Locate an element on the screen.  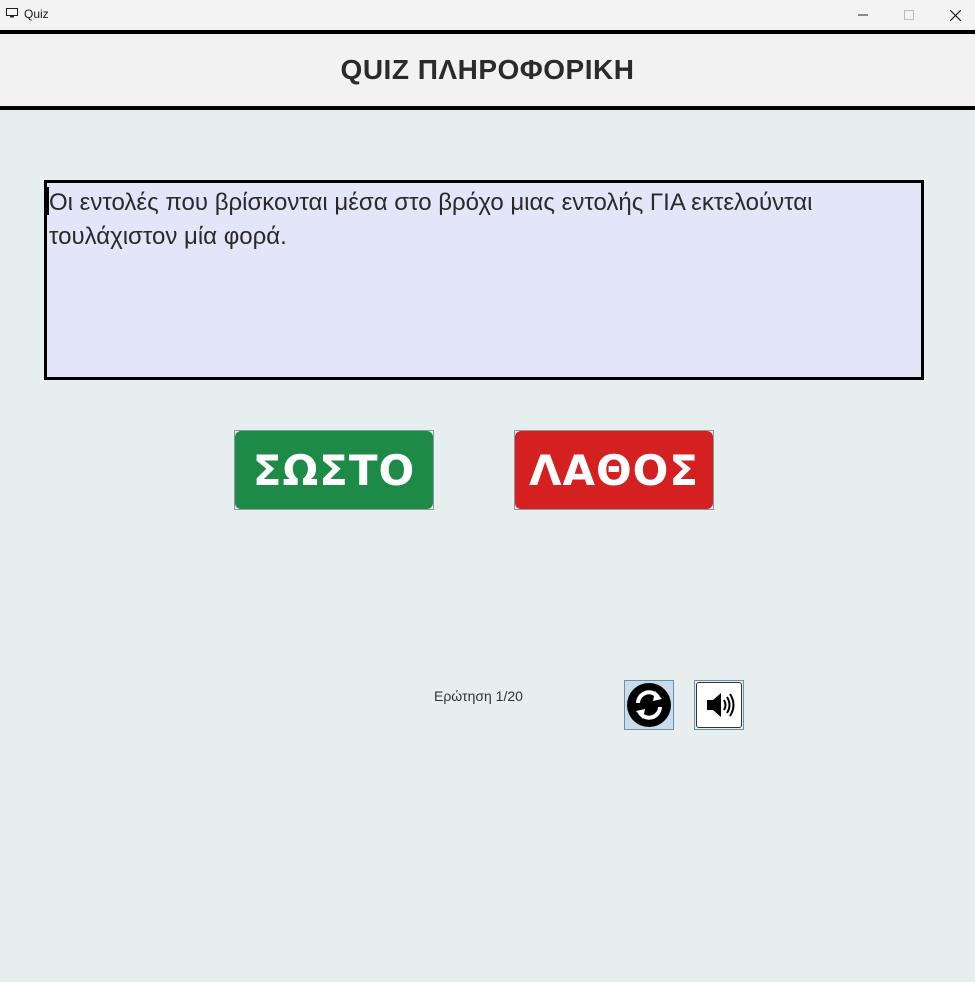
close-icon is located at coordinates (955, 15).